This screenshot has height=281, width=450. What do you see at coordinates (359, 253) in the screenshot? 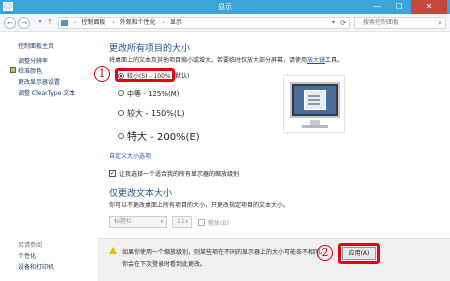
I see `highlight-box-apply` at bounding box center [359, 253].